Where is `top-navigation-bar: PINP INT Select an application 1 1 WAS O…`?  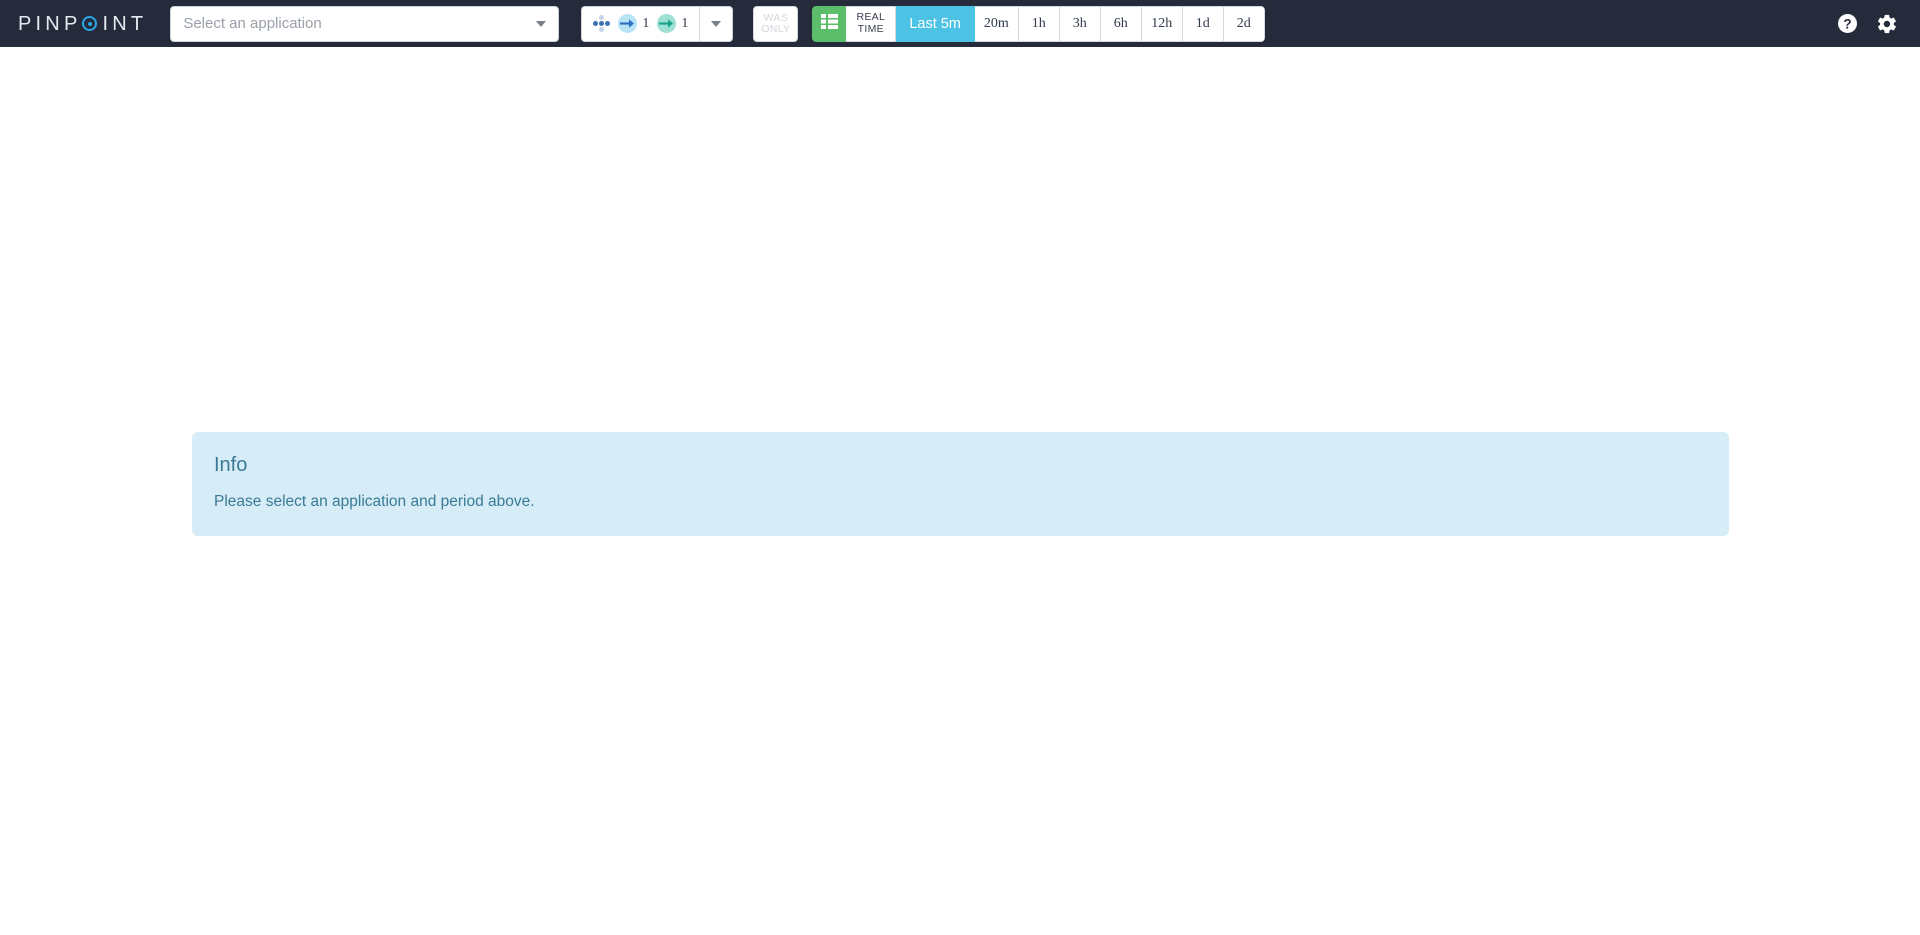 top-navigation-bar: PINP INT Select an application 1 1 WAS O… is located at coordinates (960, 23).